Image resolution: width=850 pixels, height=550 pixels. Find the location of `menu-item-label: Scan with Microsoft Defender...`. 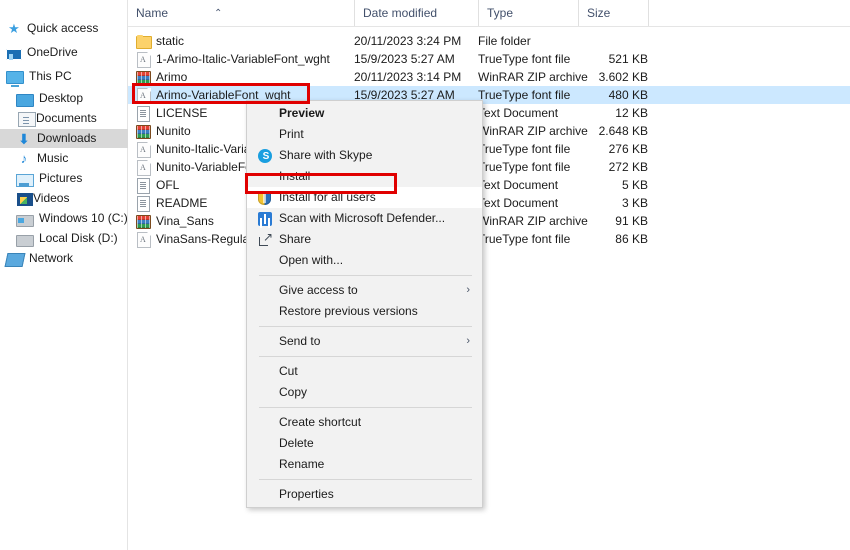

menu-item-label: Scan with Microsoft Defender... is located at coordinates (362, 218).